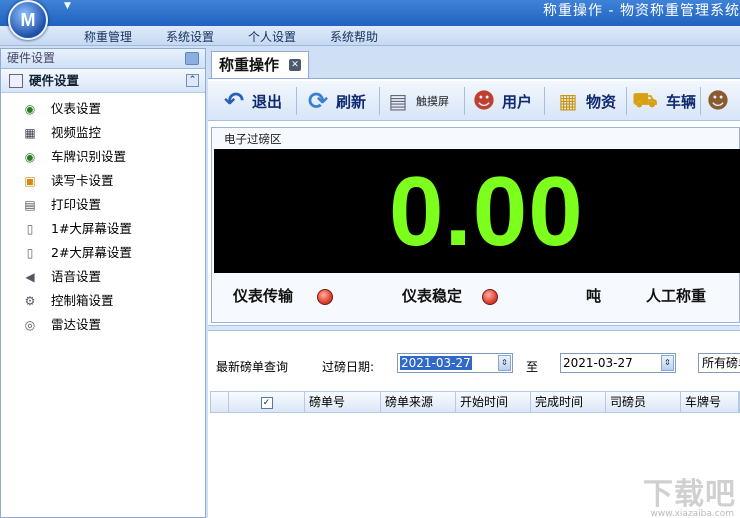  I want to click on collapse-icon: ⌃, so click(192, 80).